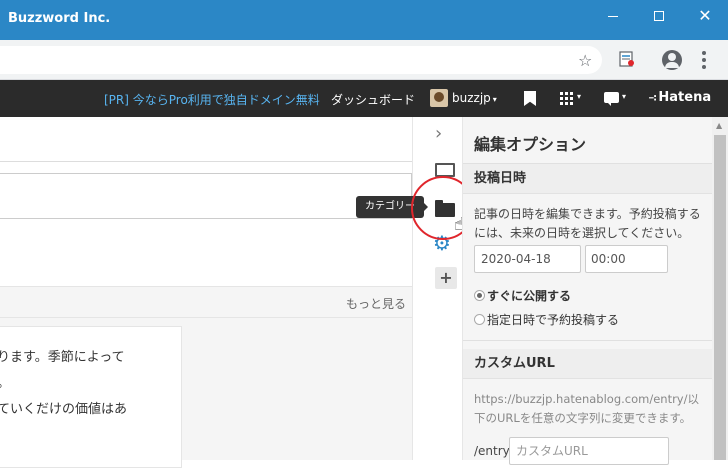 This screenshot has width=728, height=468. What do you see at coordinates (627, 59) in the screenshot?
I see `extension-icon` at bounding box center [627, 59].